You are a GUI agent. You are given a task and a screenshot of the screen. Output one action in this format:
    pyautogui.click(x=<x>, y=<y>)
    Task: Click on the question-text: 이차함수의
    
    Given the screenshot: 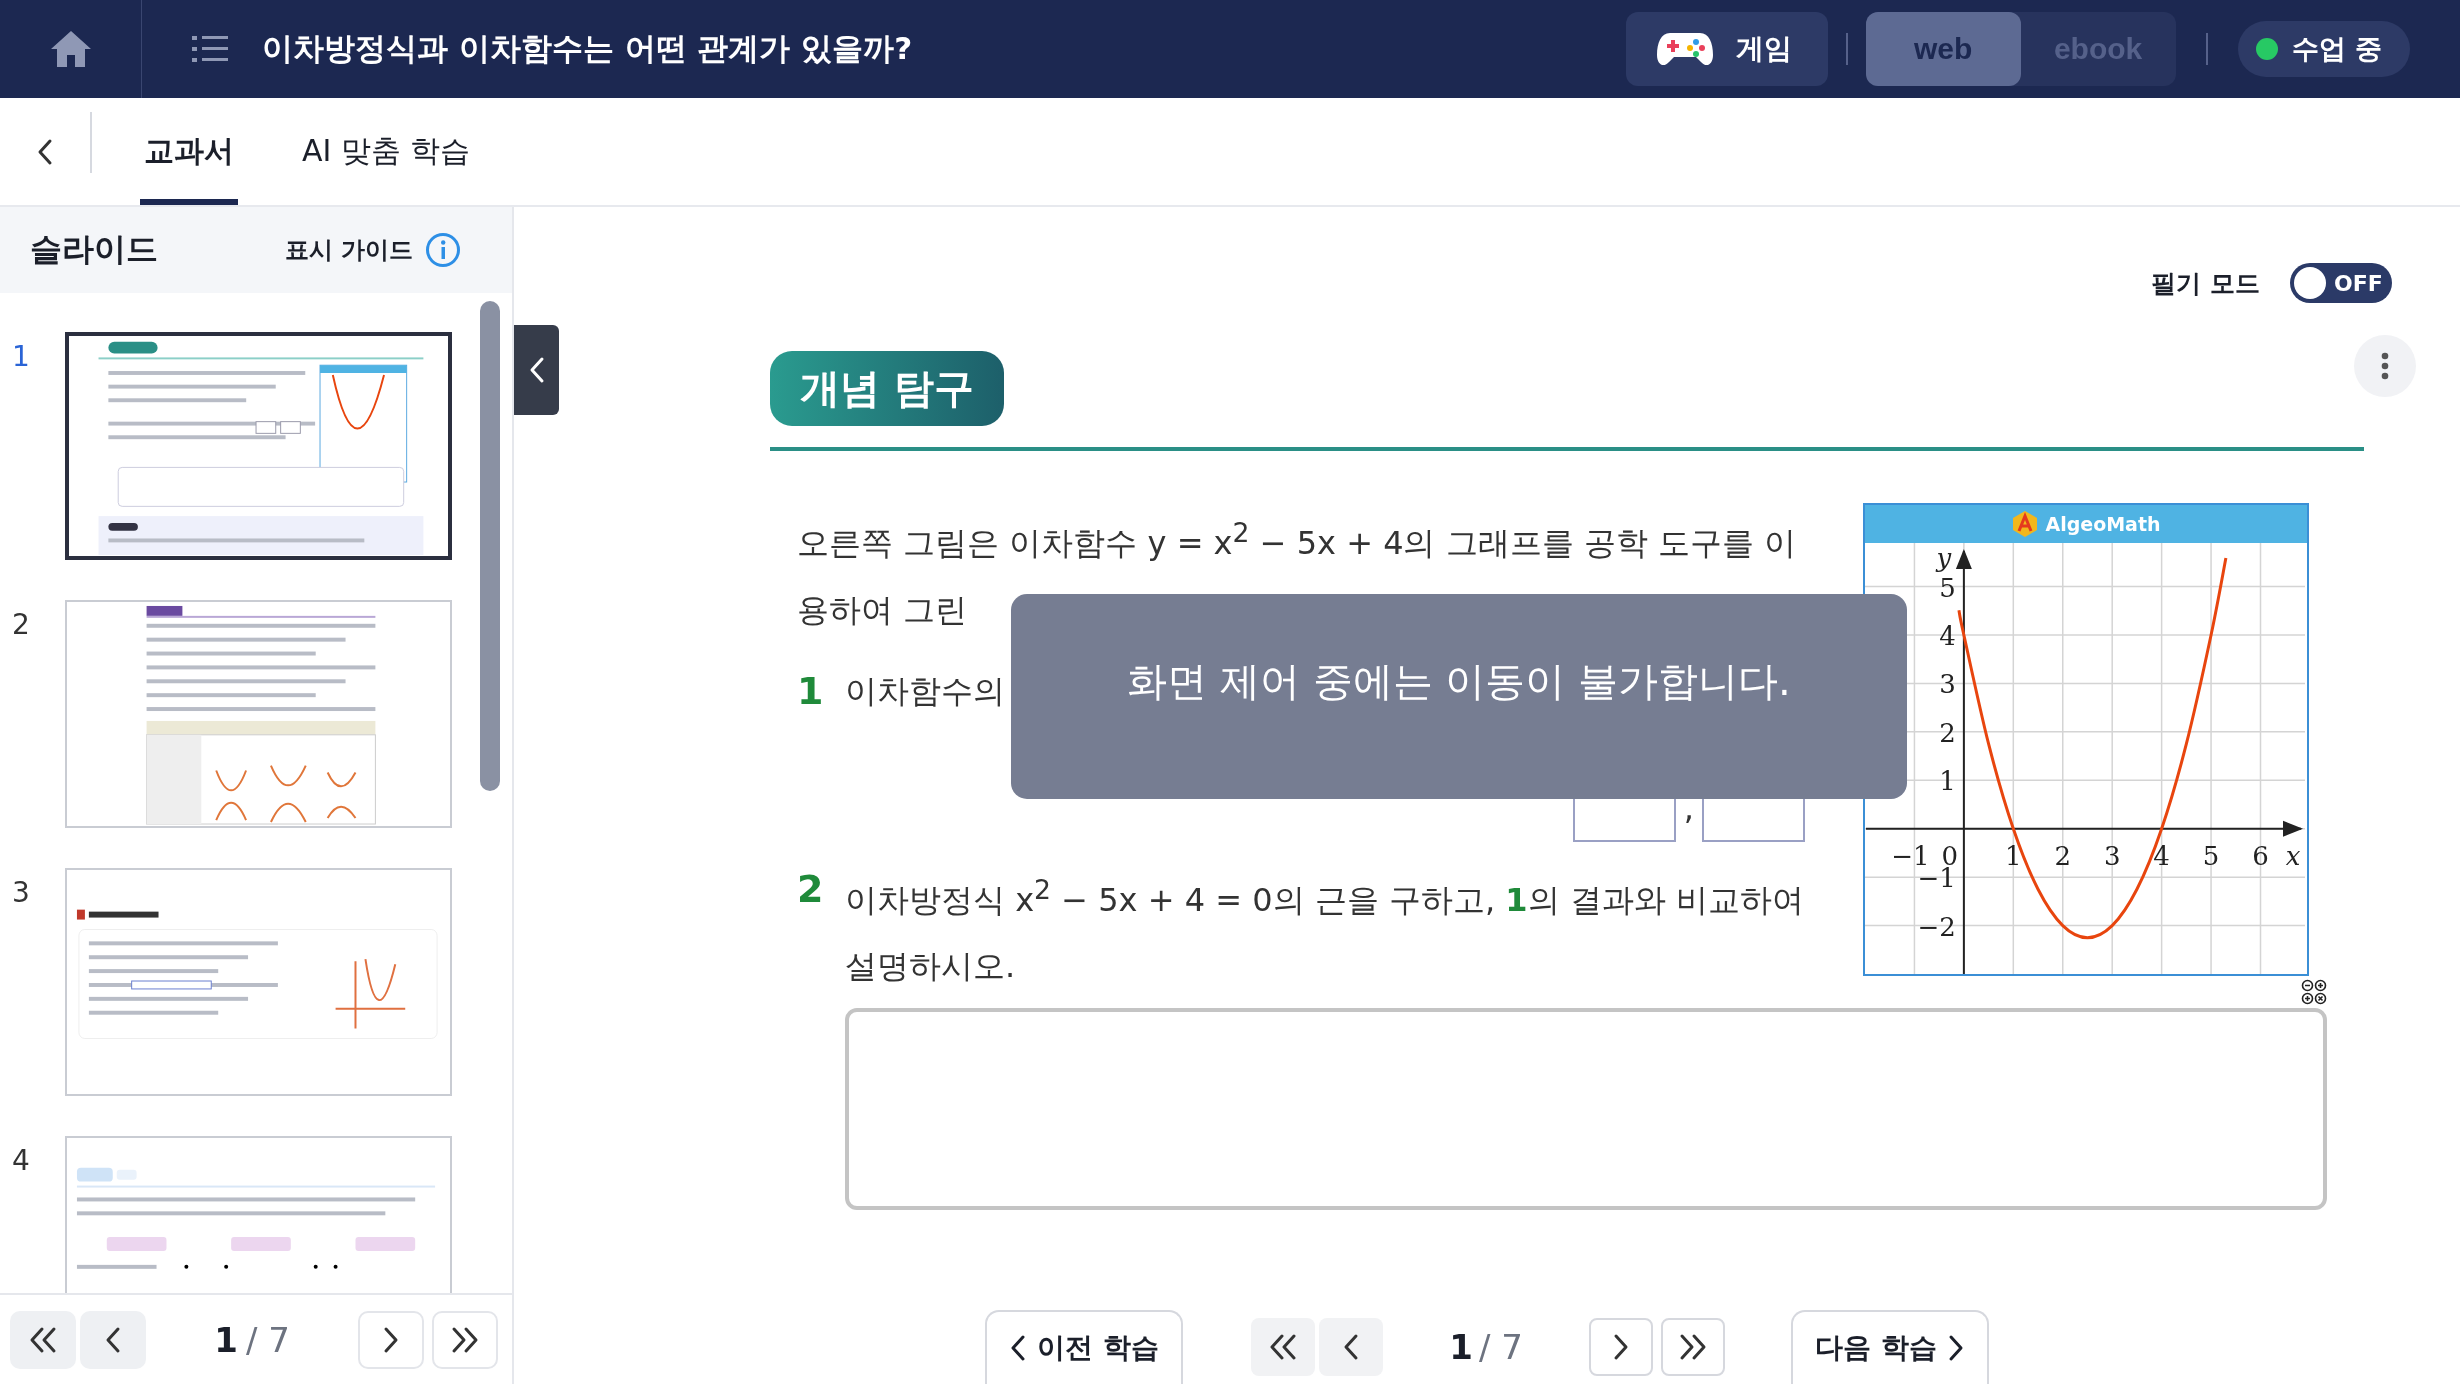 What is the action you would take?
    pyautogui.click(x=925, y=691)
    